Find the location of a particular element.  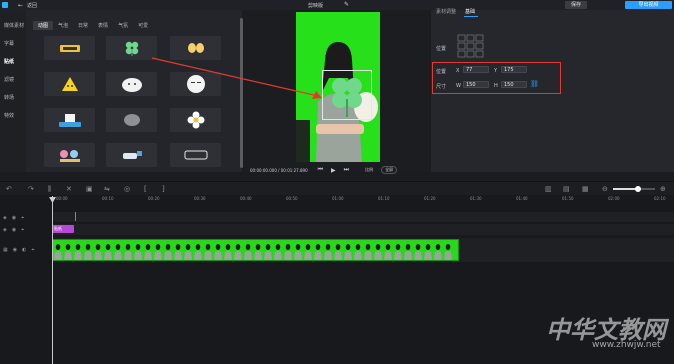

track-type-icon: ◈ is located at coordinates (5, 230).